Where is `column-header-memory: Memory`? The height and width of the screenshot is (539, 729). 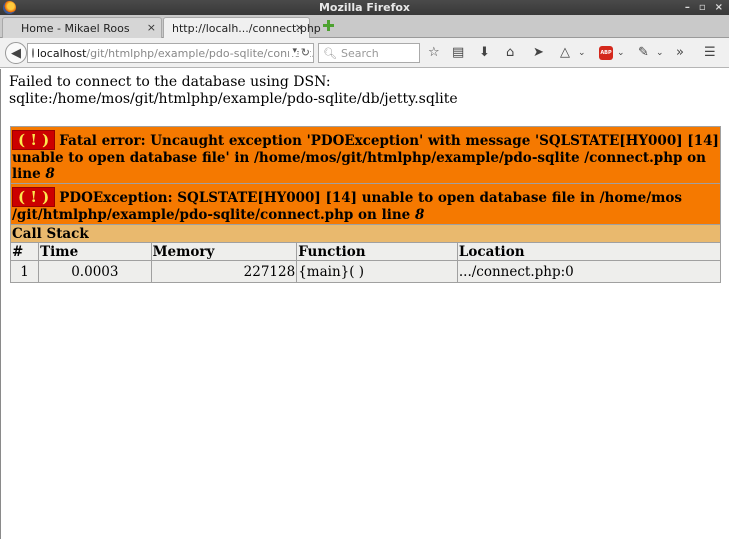 column-header-memory: Memory is located at coordinates (224, 251).